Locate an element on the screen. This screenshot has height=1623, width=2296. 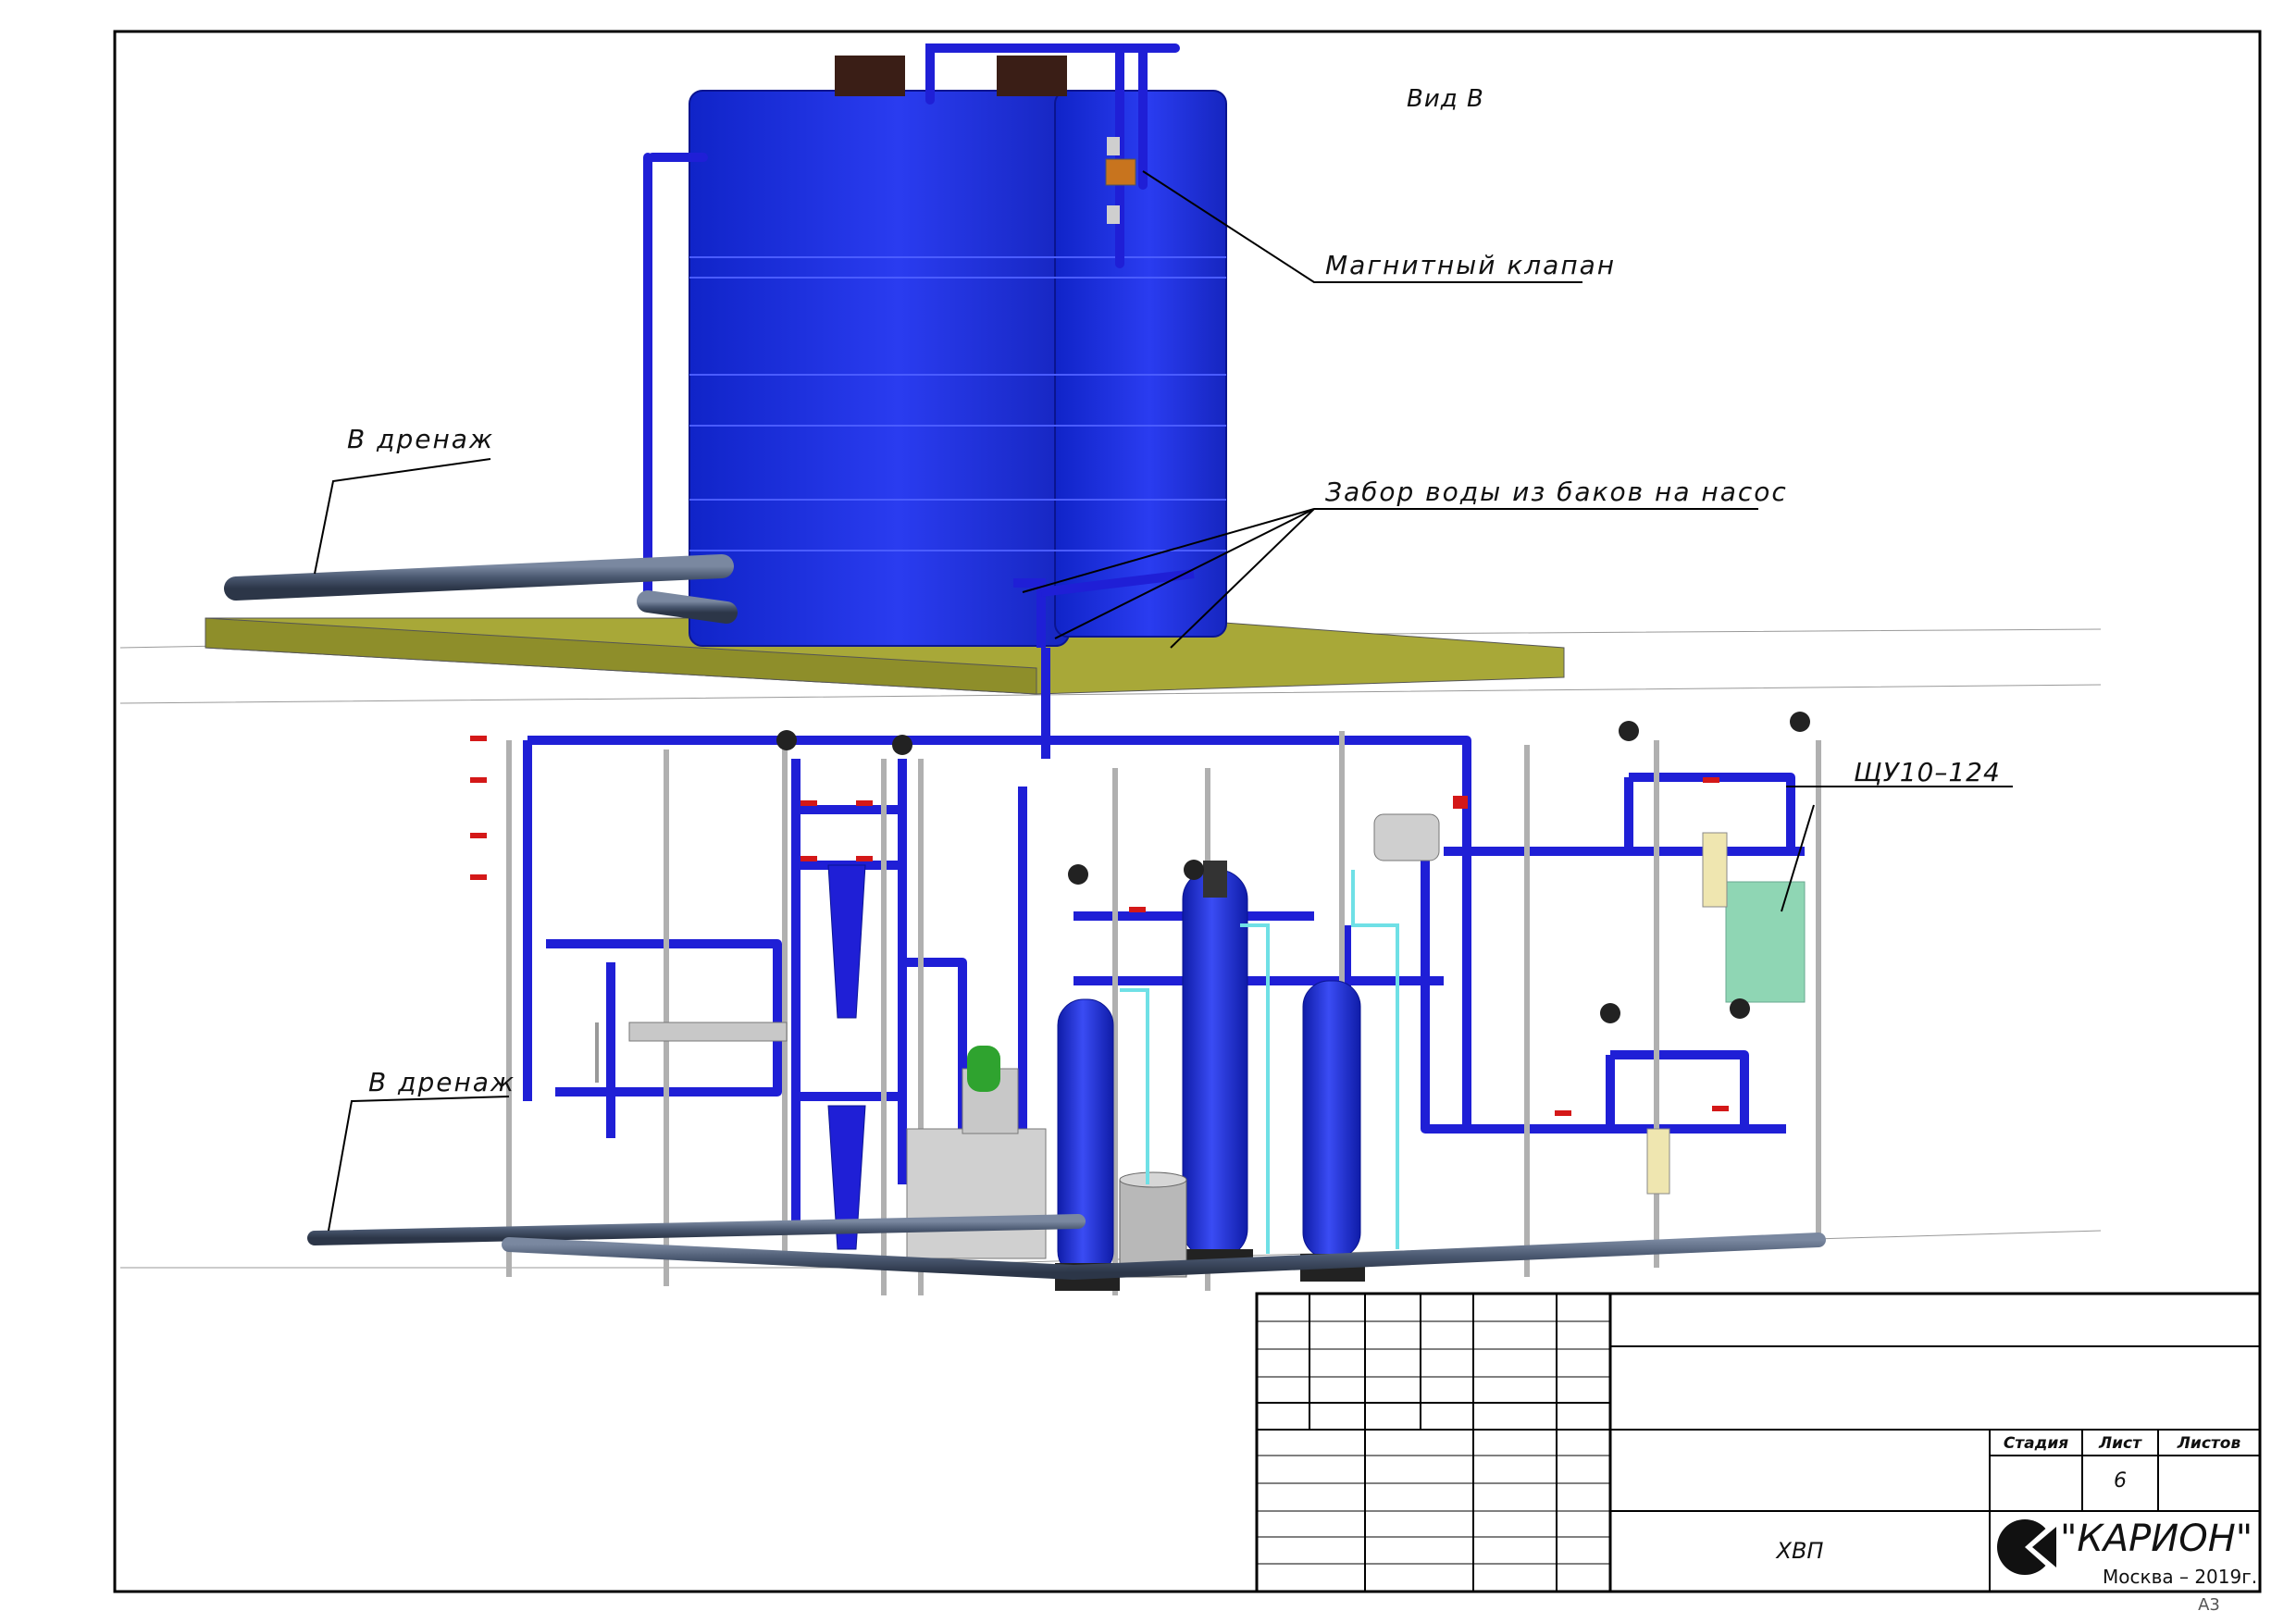
title-block-sheet-value: 6 is located at coordinates (2121, 1481).